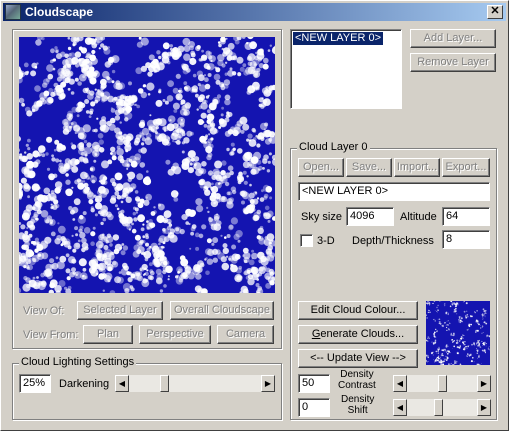 The height and width of the screenshot is (431, 509). What do you see at coordinates (175, 334) in the screenshot?
I see `perspective-button: Perspective` at bounding box center [175, 334].